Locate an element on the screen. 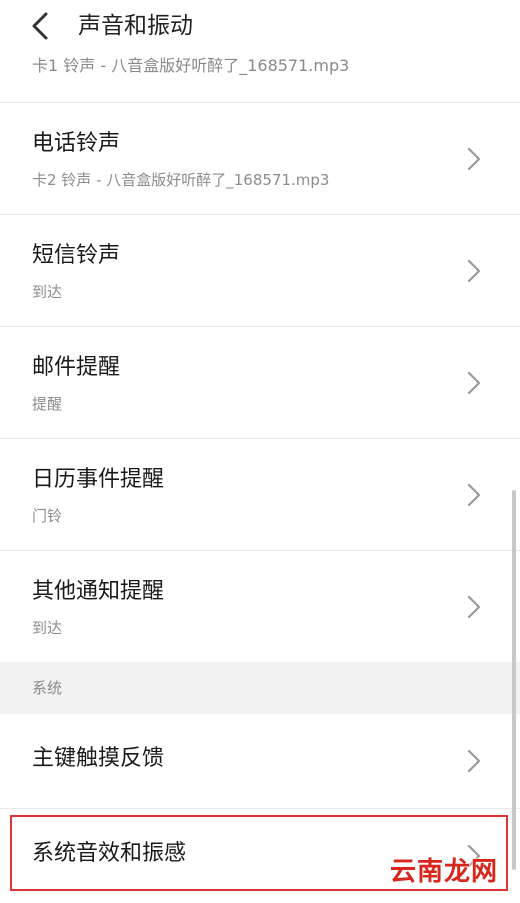 The width and height of the screenshot is (520, 903). ringtone-sim1-subtitle: 卡1 铃声 - 八音盒版好听醉了_168571.mp3 is located at coordinates (191, 65).